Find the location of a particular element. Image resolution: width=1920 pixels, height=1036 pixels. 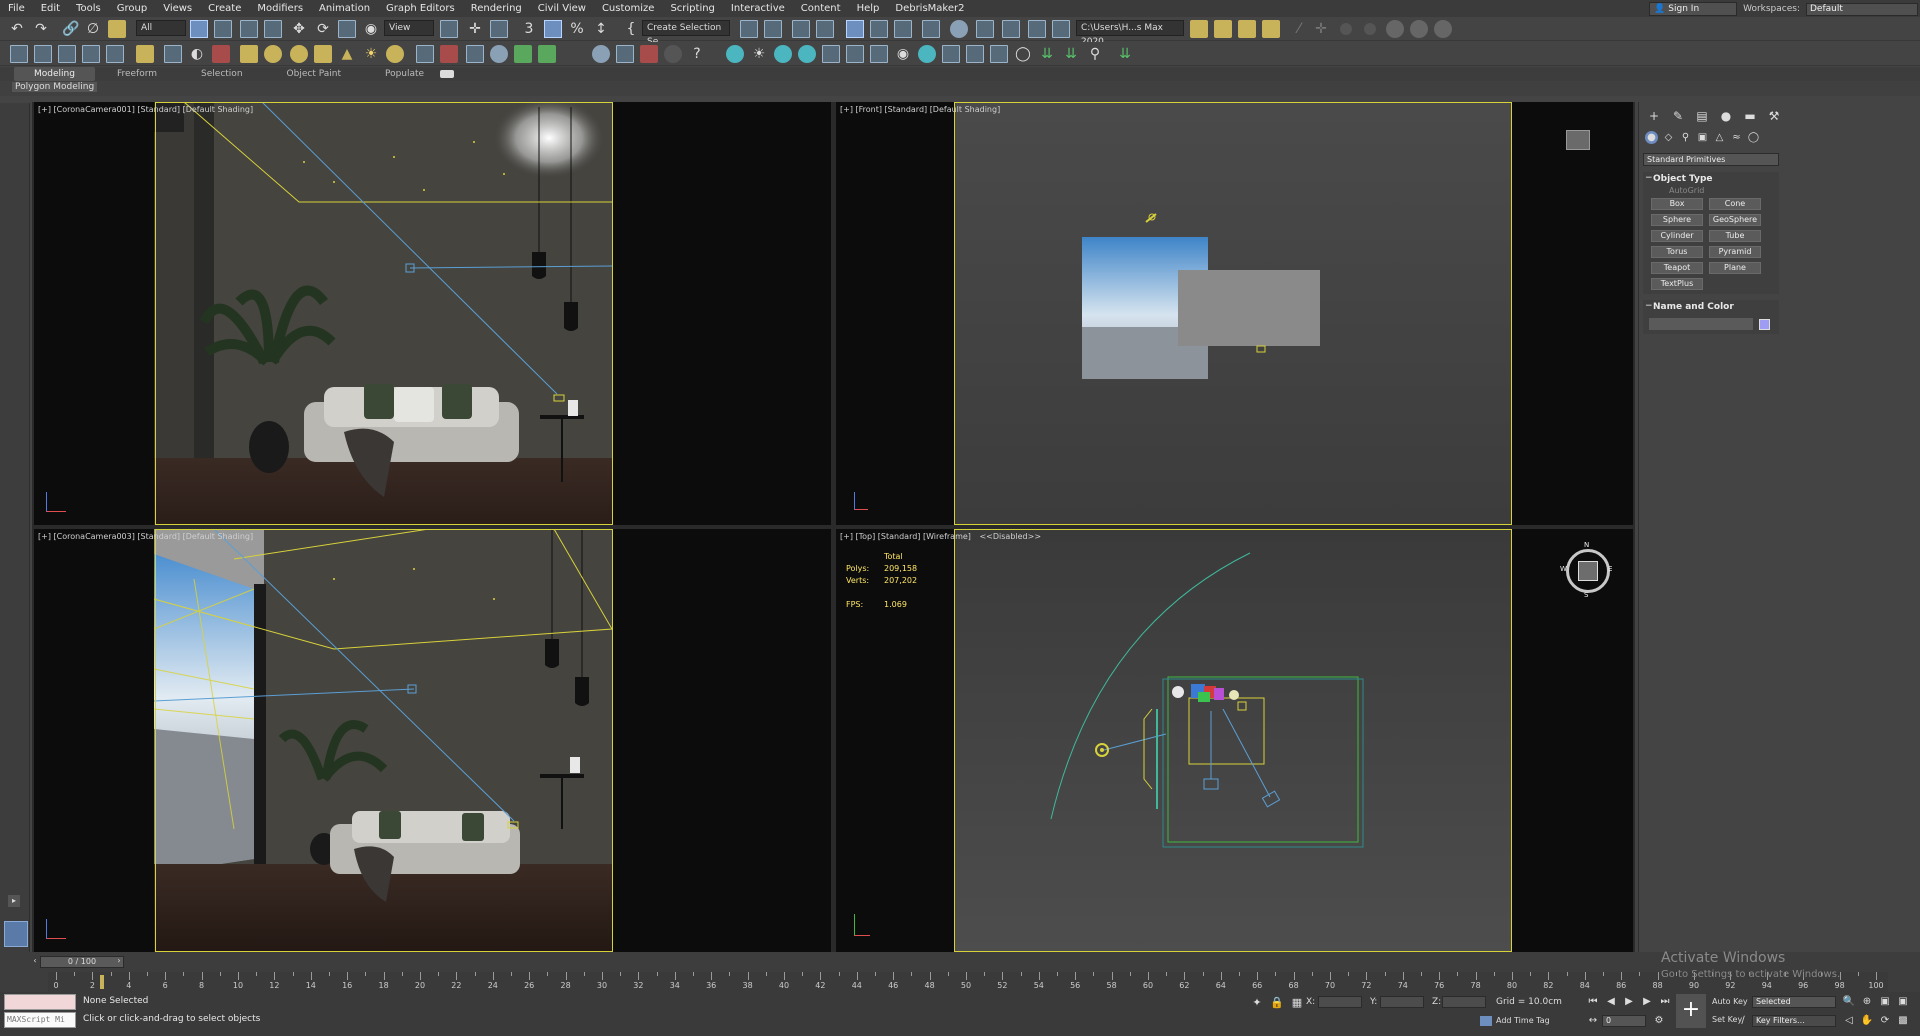

plugin-icon-2: ✛ is located at coordinates (1321, 29).